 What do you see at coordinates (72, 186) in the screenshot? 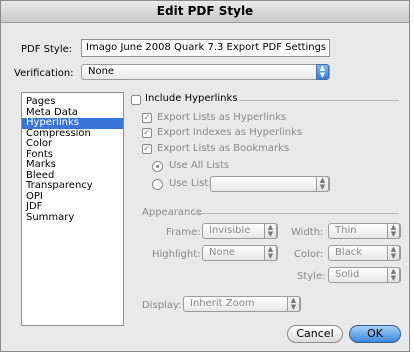
I see `category-item: Transparency` at bounding box center [72, 186].